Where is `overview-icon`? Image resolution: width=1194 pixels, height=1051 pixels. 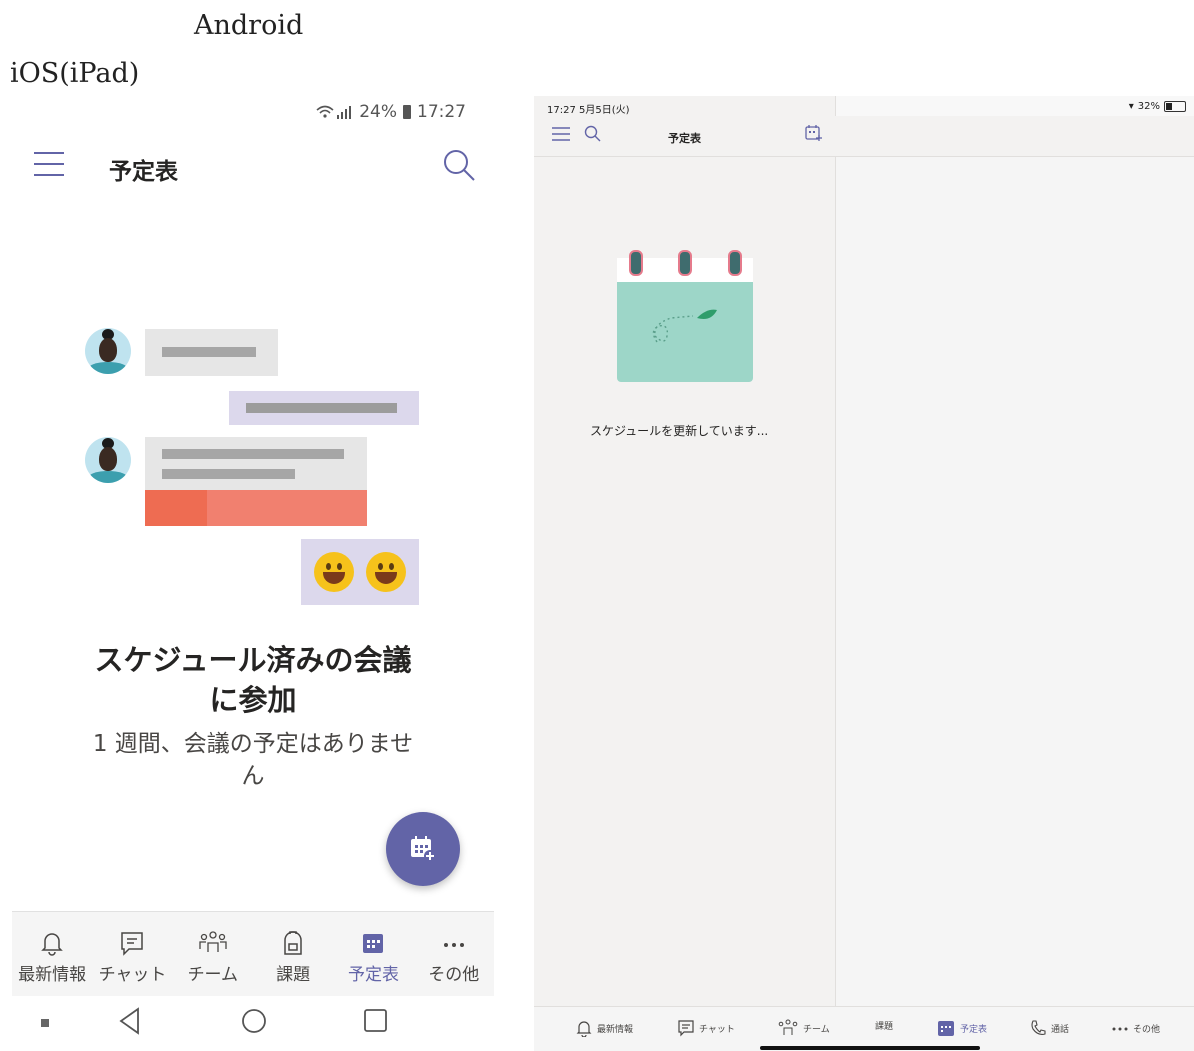
overview-icon is located at coordinates (376, 1021).